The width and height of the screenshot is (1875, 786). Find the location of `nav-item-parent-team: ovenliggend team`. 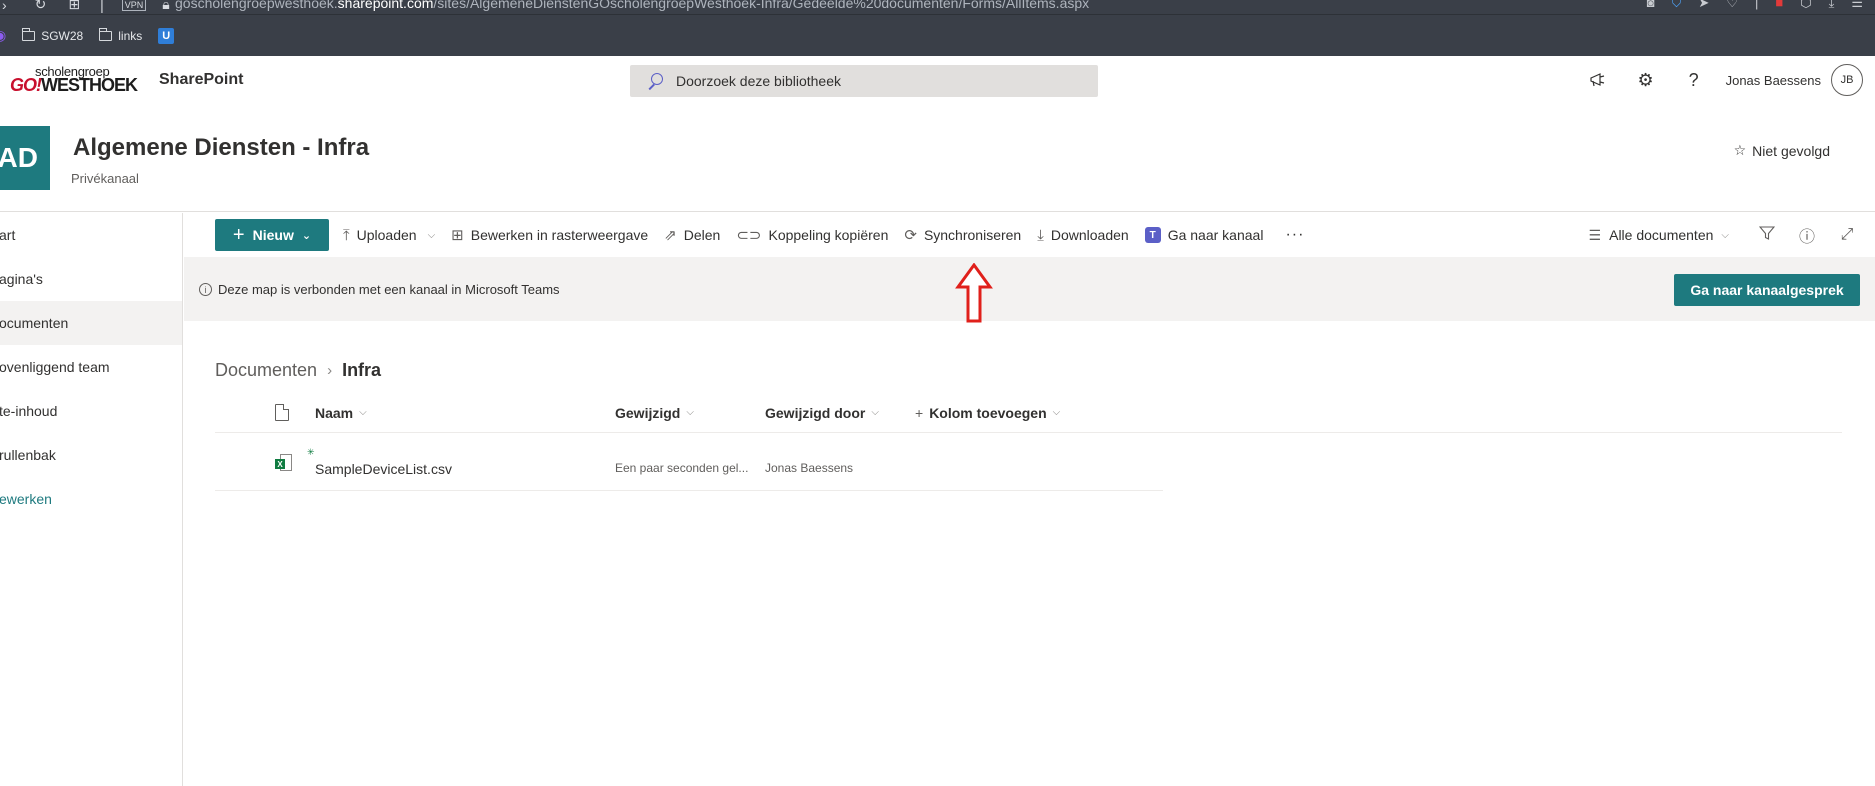

nav-item-parent-team: ovenliggend team is located at coordinates (91, 367).